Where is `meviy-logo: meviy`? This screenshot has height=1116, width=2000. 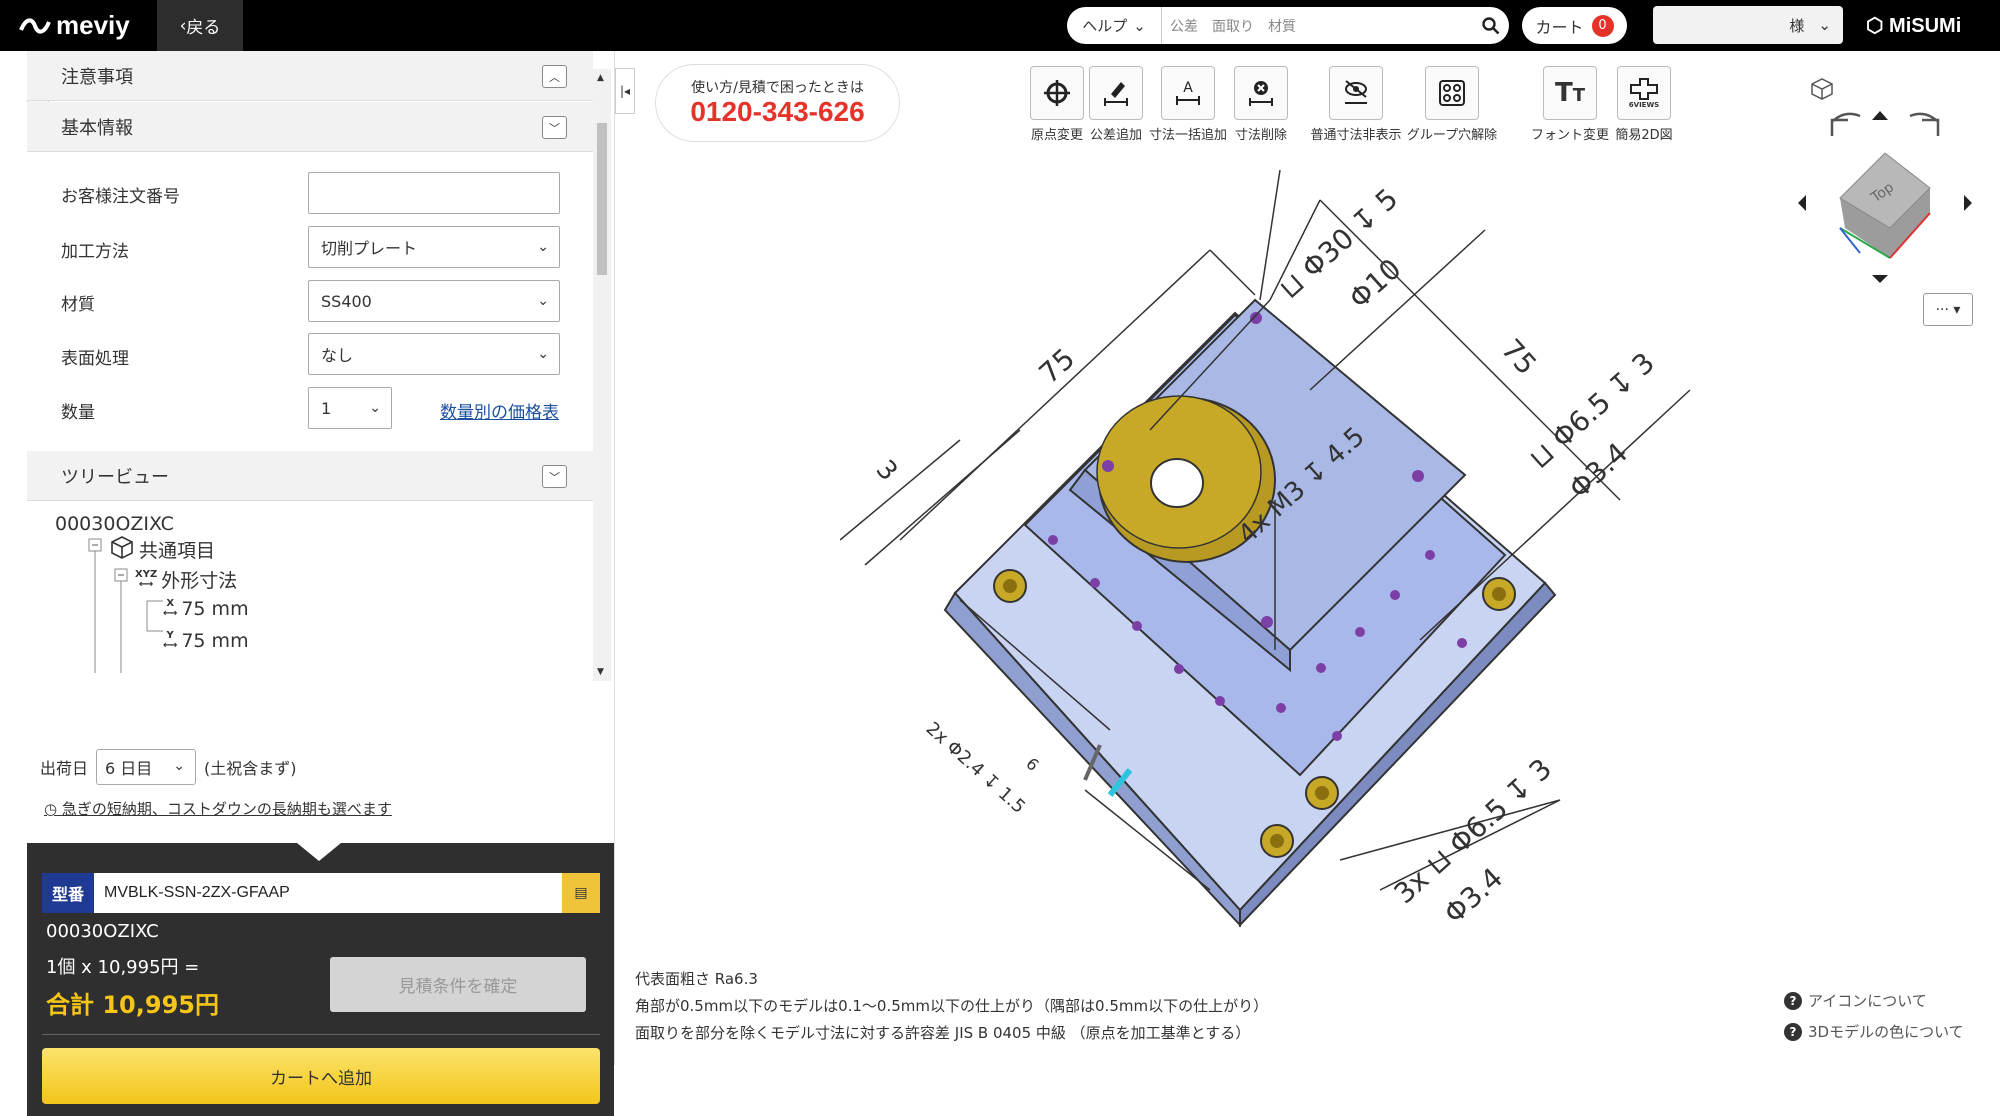 meviy-logo: meviy is located at coordinates (74, 25).